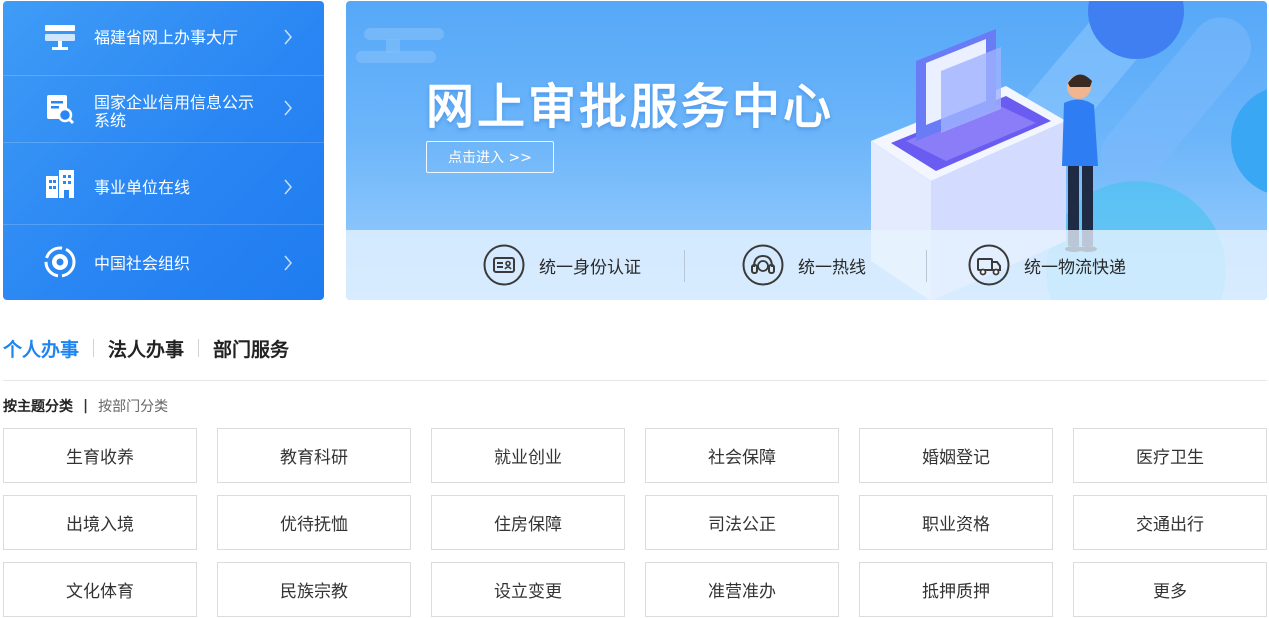  What do you see at coordinates (1170, 589) in the screenshot?
I see `category-more: 更多` at bounding box center [1170, 589].